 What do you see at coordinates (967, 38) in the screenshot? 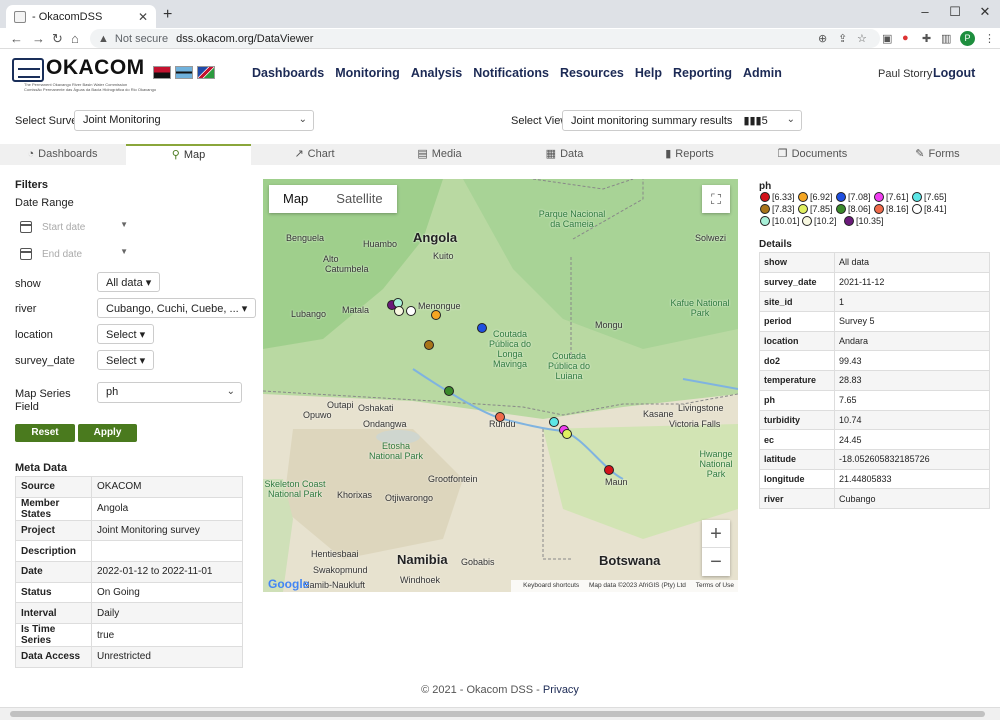
I see `profile-avatar: P` at bounding box center [967, 38].